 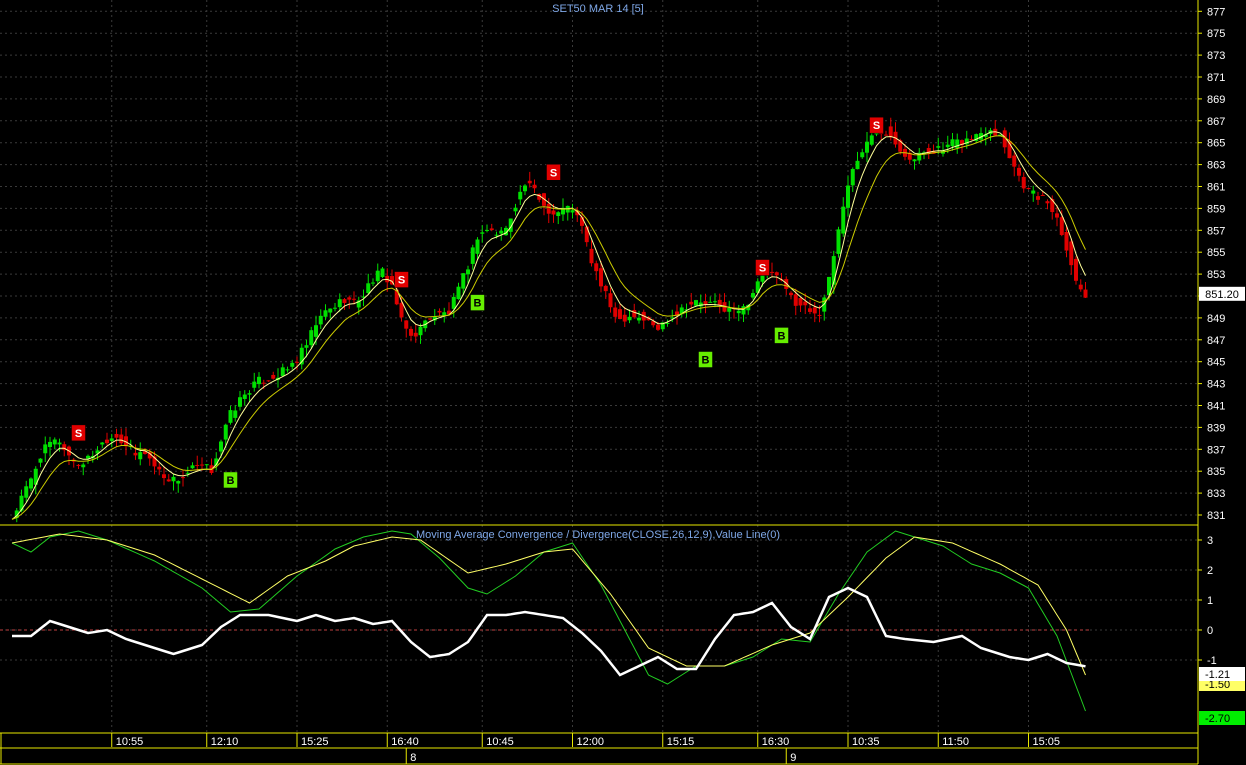 I want to click on time-tick-label: 10:45, so click(x=500, y=742).